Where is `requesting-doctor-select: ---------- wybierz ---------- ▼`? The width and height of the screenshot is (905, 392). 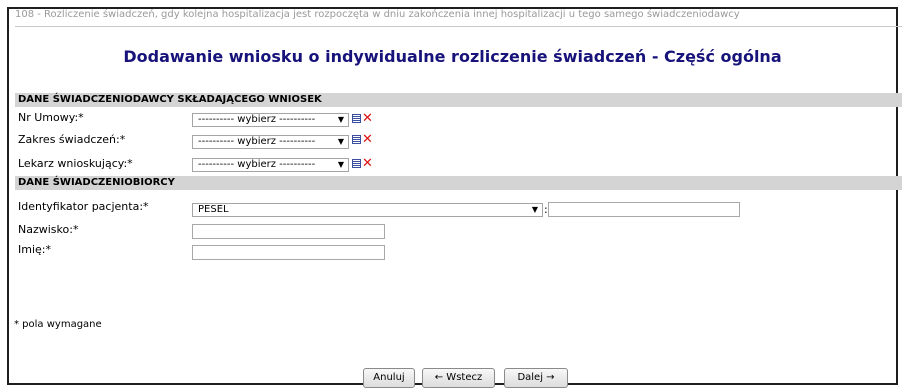
requesting-doctor-select: ---------- wybierz ---------- ▼ is located at coordinates (270, 165).